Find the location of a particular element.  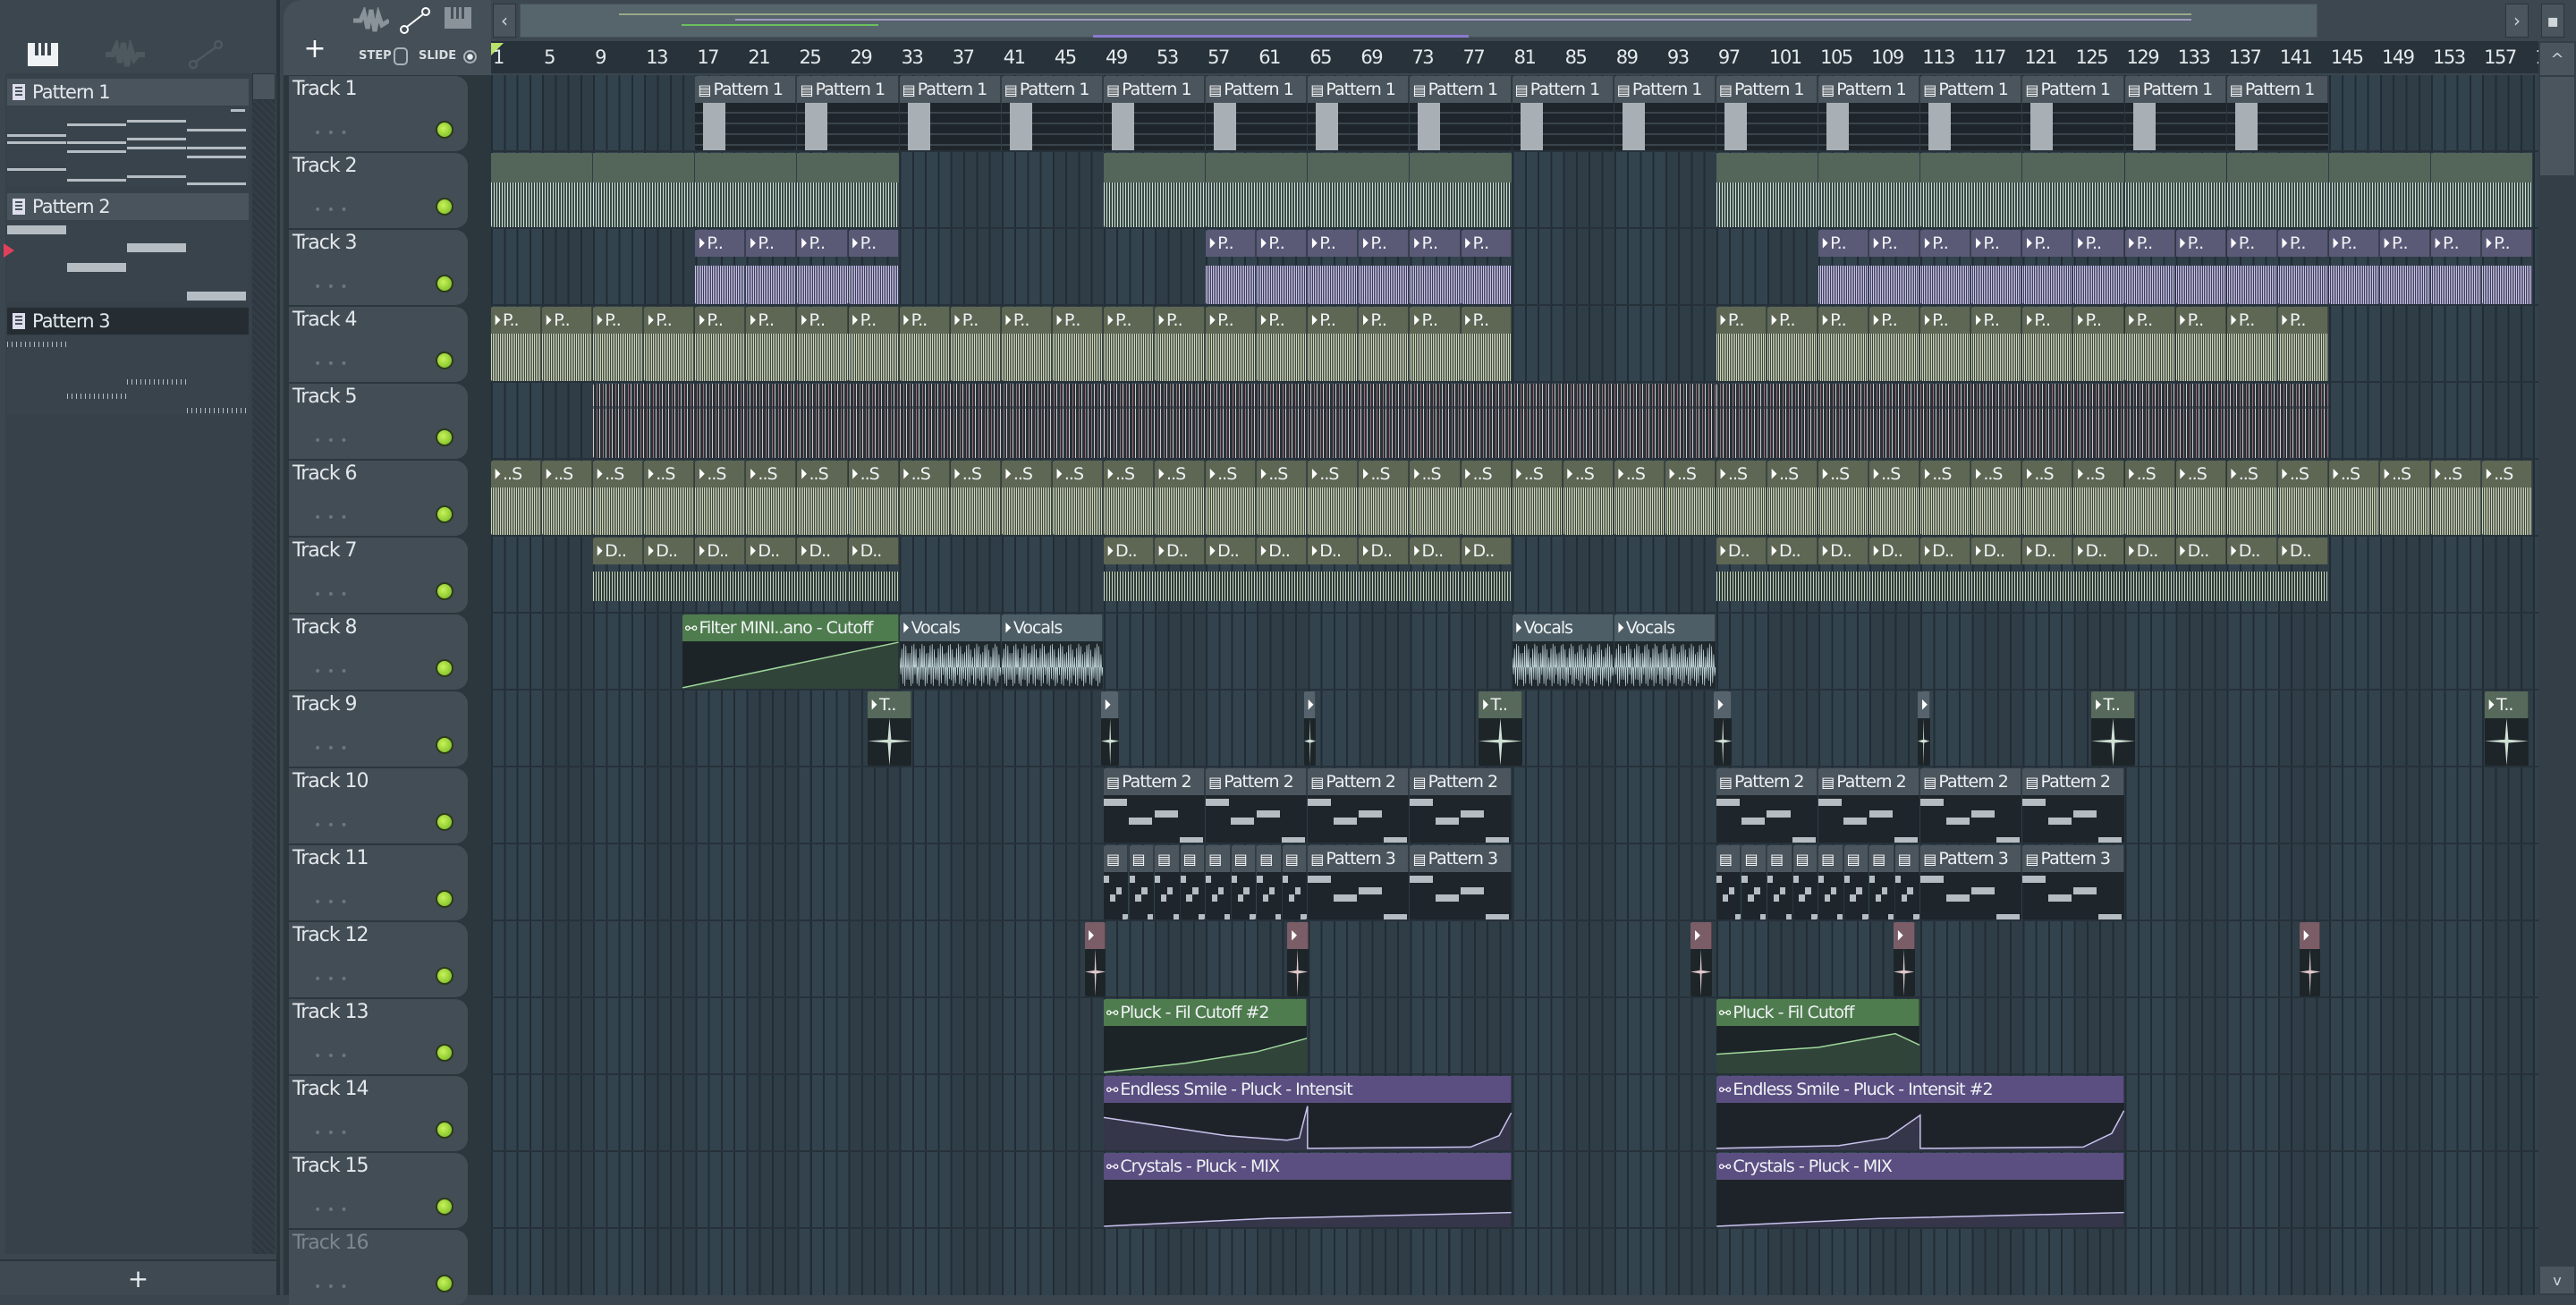

playlist-clip: ⏵ T.. is located at coordinates (2506, 728).